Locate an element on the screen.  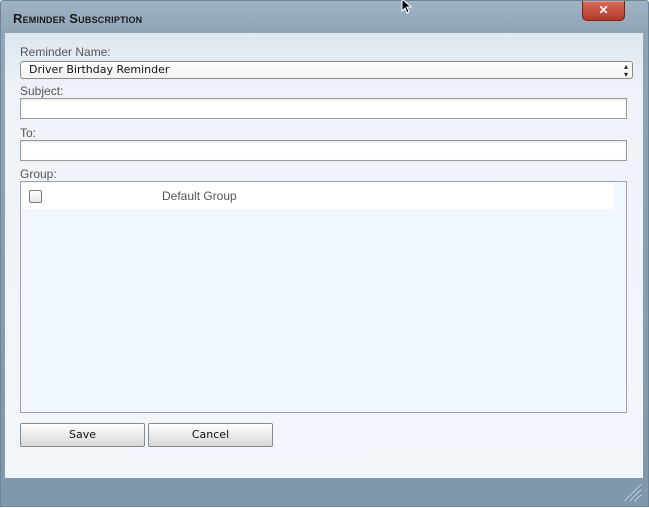
save-button-label: Save is located at coordinates (82, 434).